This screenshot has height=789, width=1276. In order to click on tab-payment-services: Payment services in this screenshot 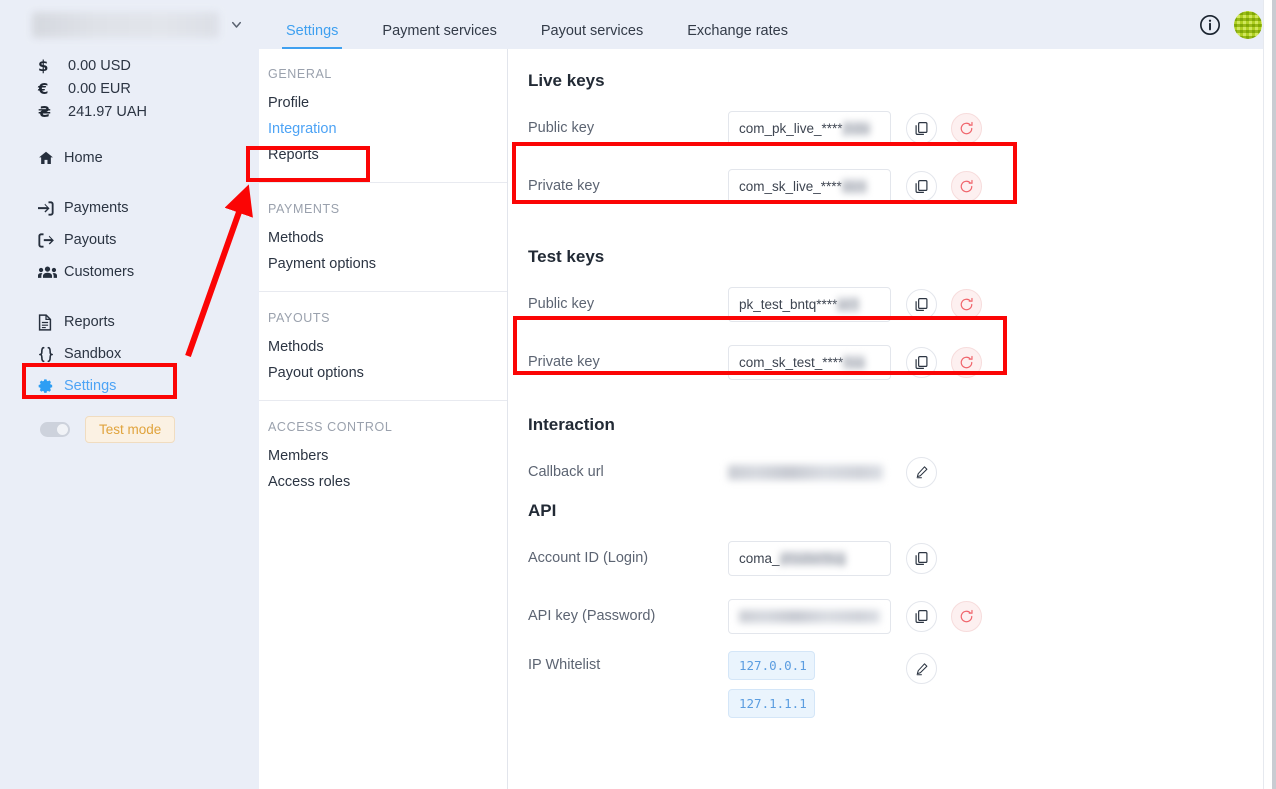, I will do `click(439, 24)`.